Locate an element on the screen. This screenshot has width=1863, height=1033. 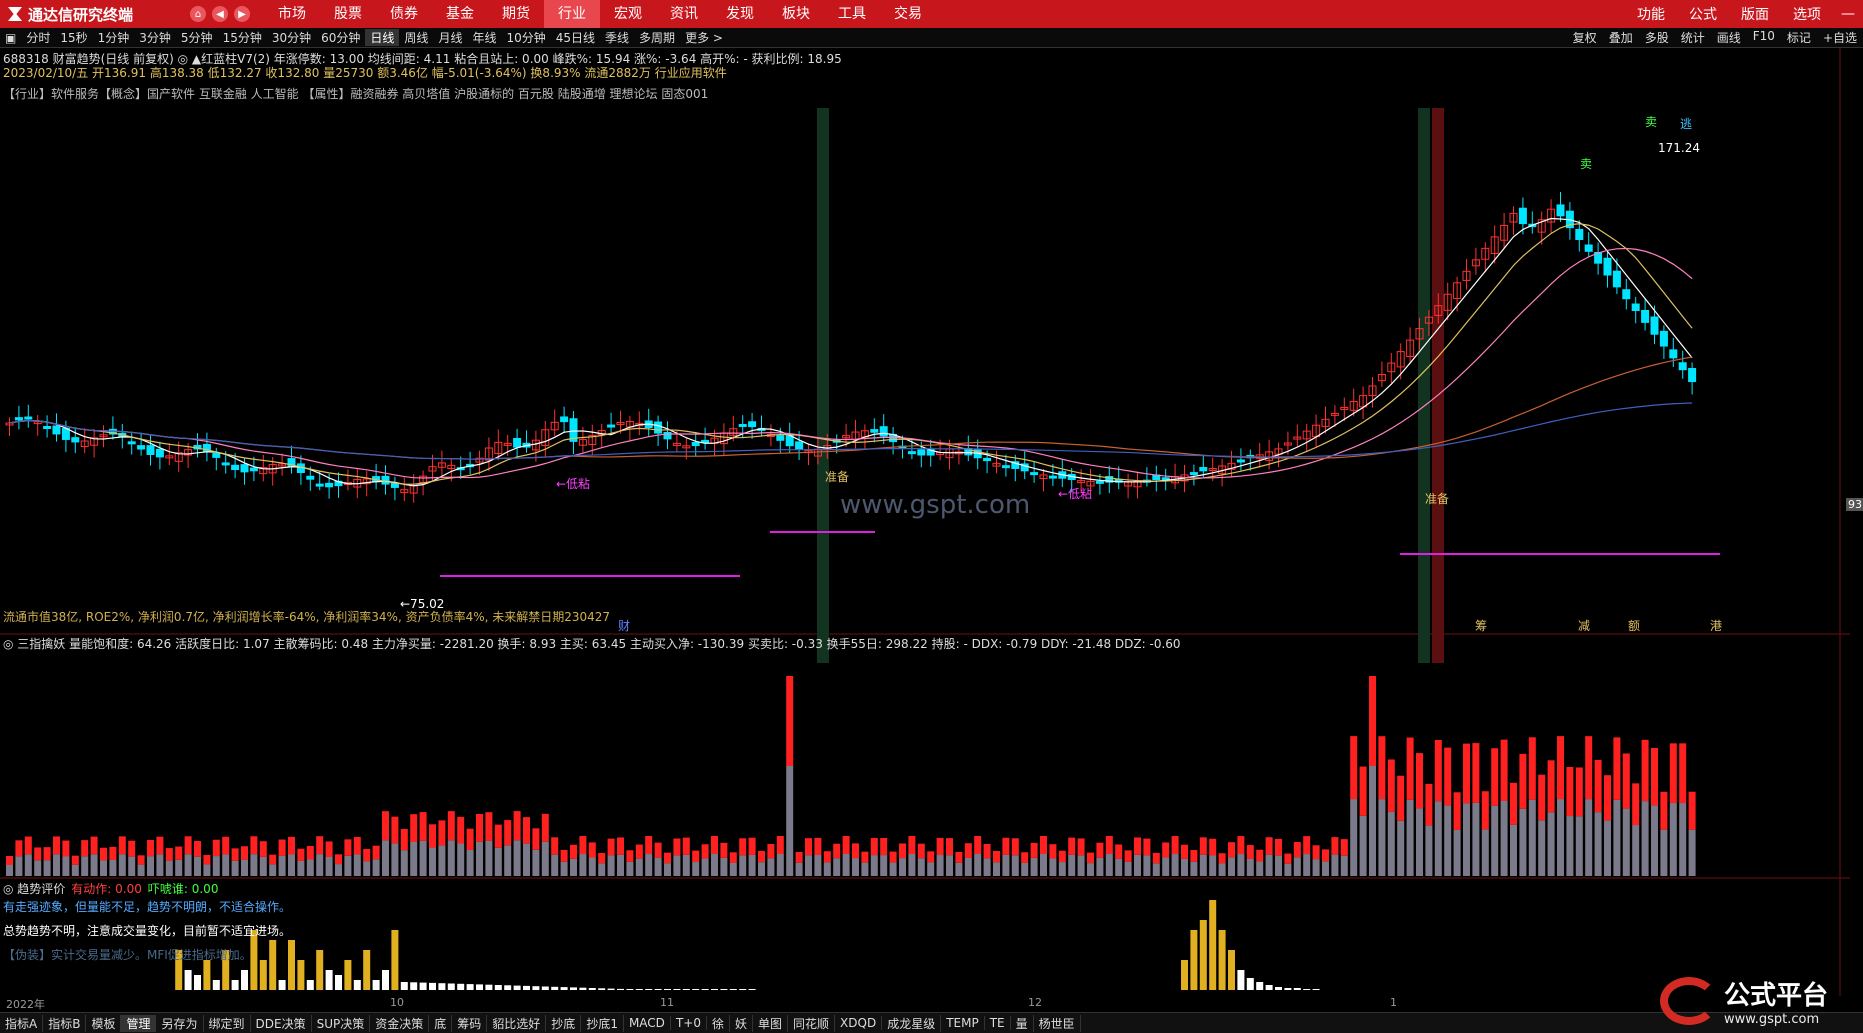
toolbar-button: 复权 is located at coordinates (1585, 37).